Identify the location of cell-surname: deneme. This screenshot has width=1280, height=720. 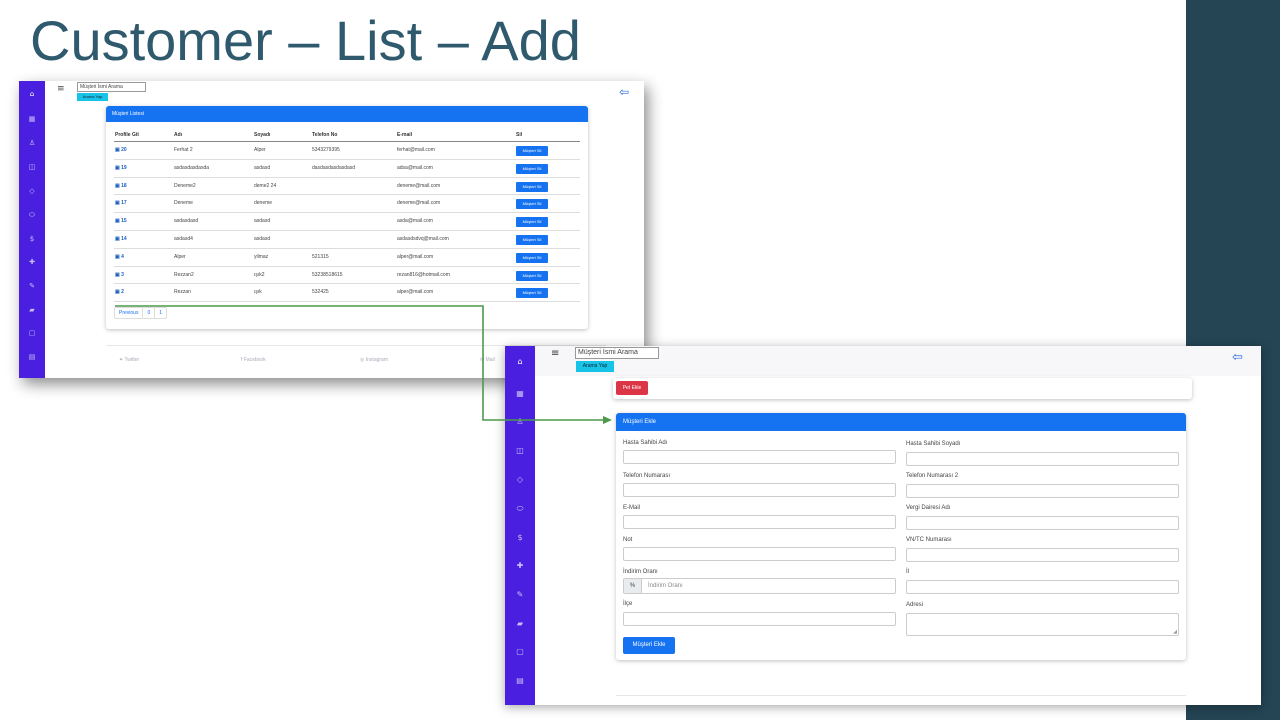
(263, 203).